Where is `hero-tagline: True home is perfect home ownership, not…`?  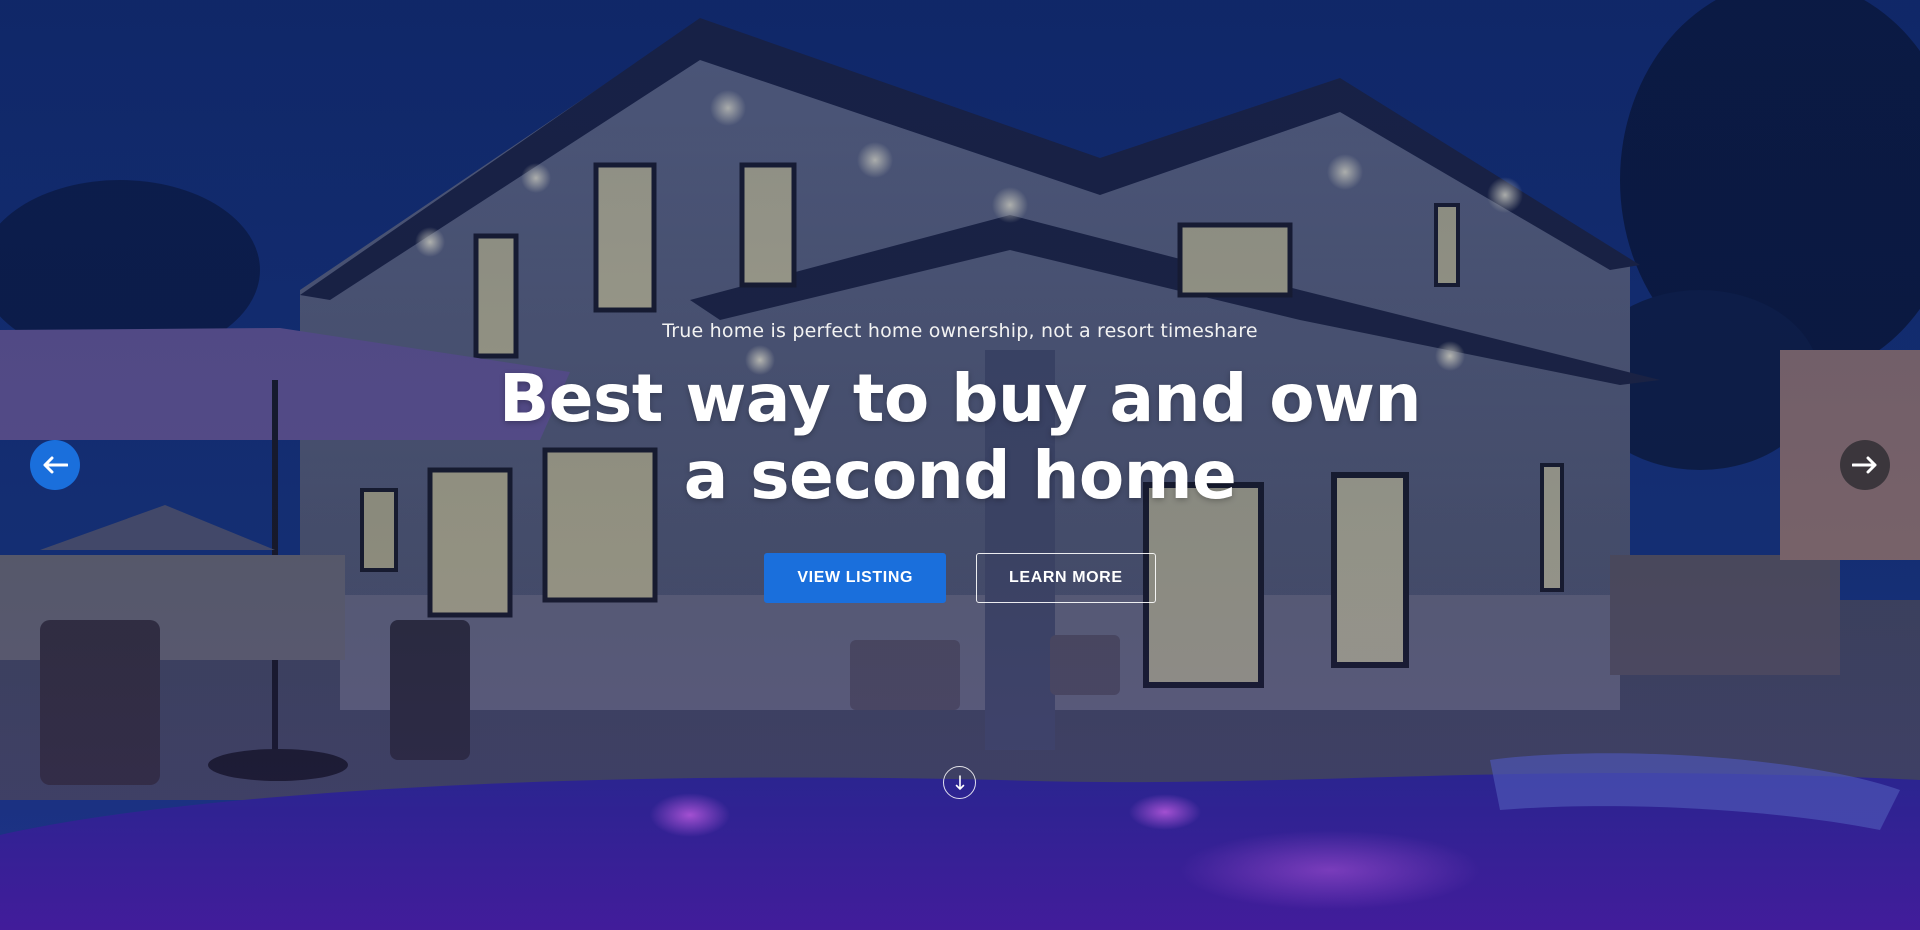
hero-tagline: True home is perfect home ownership, not… is located at coordinates (960, 331).